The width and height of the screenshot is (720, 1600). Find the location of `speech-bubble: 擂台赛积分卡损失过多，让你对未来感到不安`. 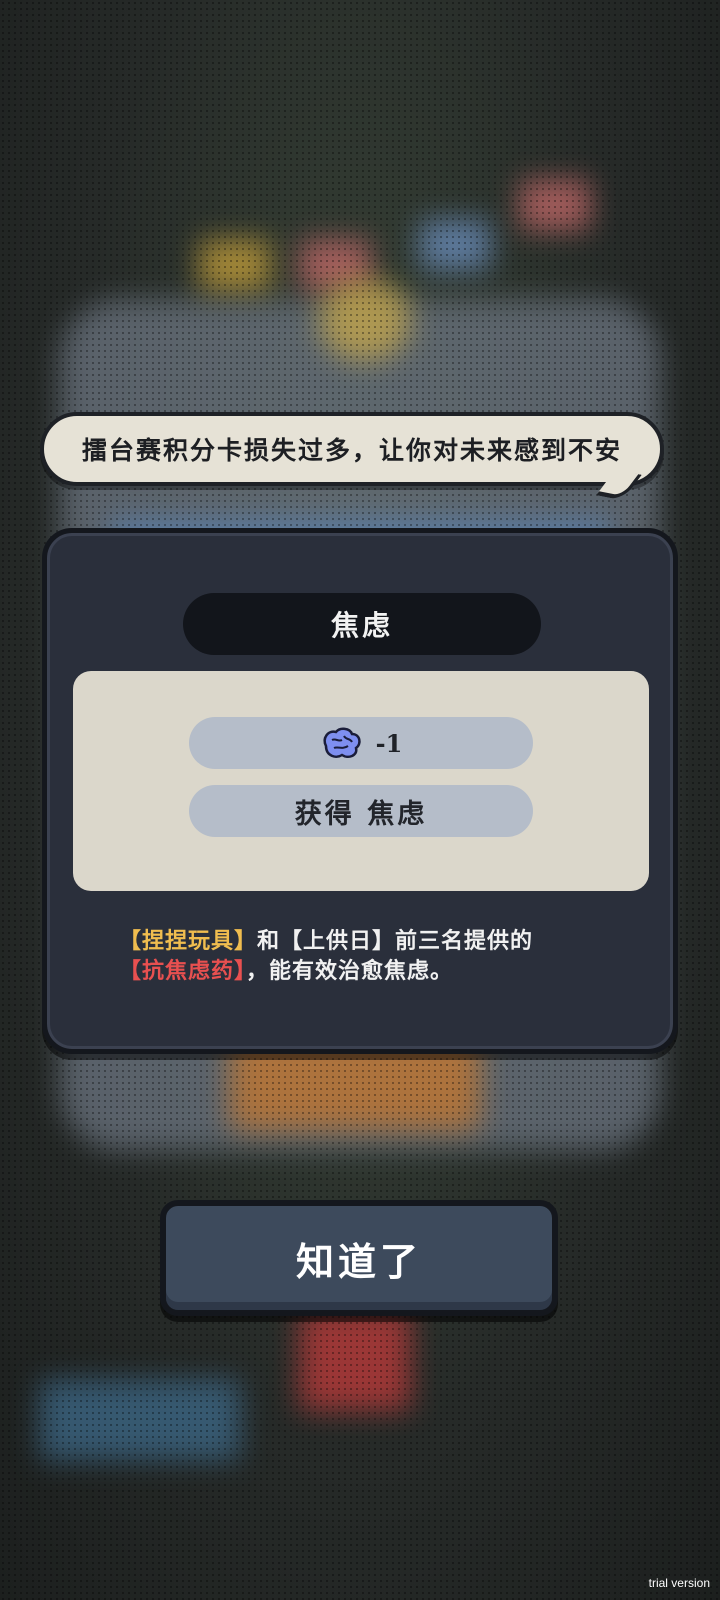

speech-bubble: 擂台赛积分卡损失过多，让你对未来感到不安 is located at coordinates (352, 456).